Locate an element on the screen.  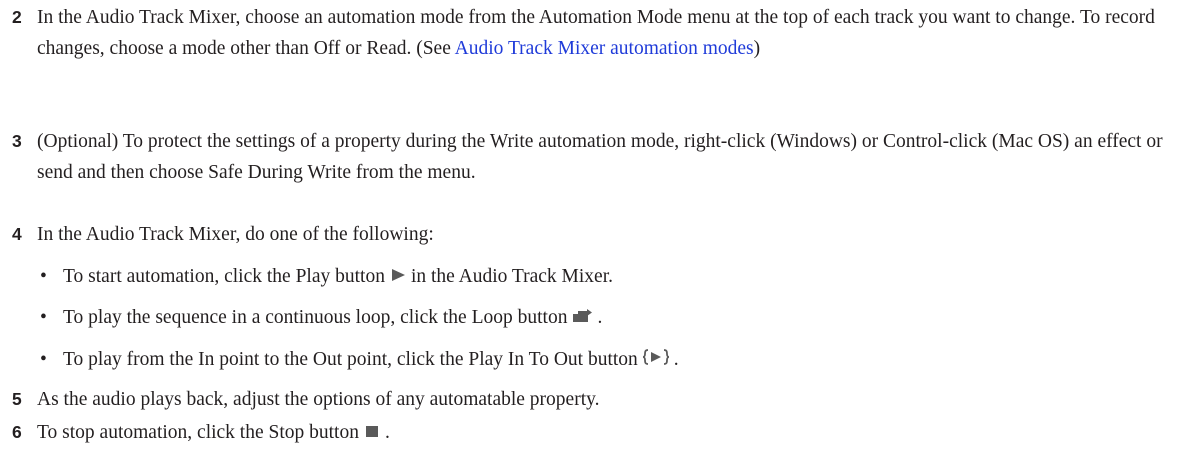
bullet-text-after: in the Audio Track Mixer. is located at coordinates (511, 276).